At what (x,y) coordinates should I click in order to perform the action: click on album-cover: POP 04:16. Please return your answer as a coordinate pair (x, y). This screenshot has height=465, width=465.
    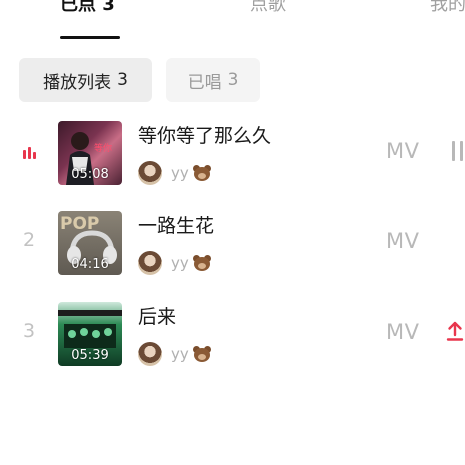
    Looking at the image, I should click on (90, 243).